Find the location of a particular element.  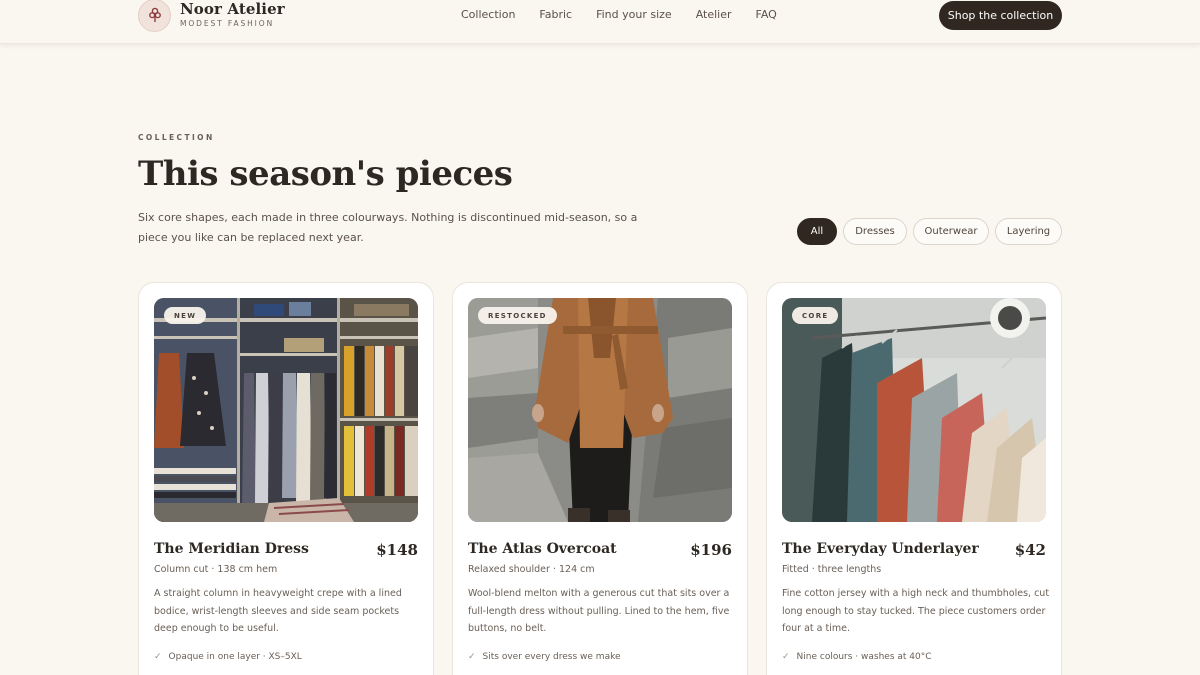

product-price: $42 is located at coordinates (1030, 550).